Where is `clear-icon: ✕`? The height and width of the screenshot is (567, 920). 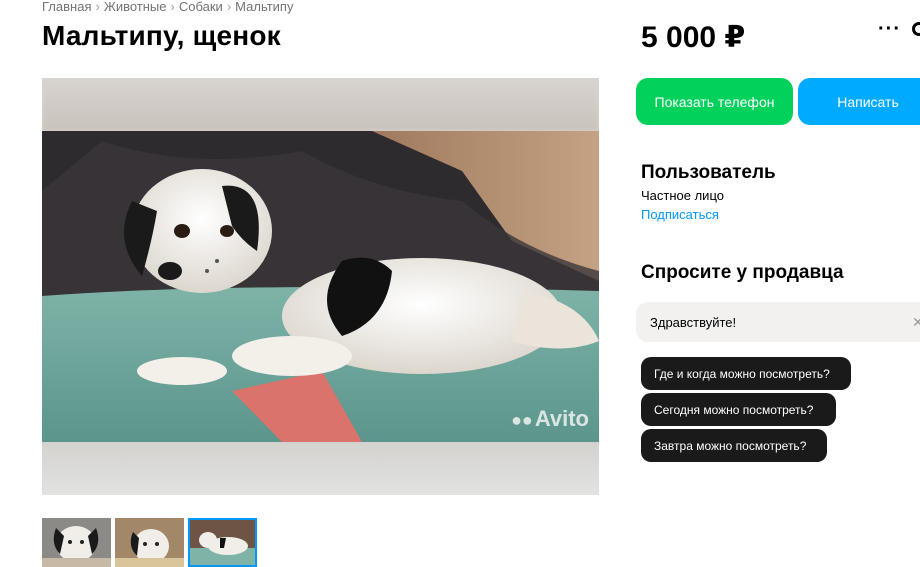
clear-icon: ✕ is located at coordinates (916, 322).